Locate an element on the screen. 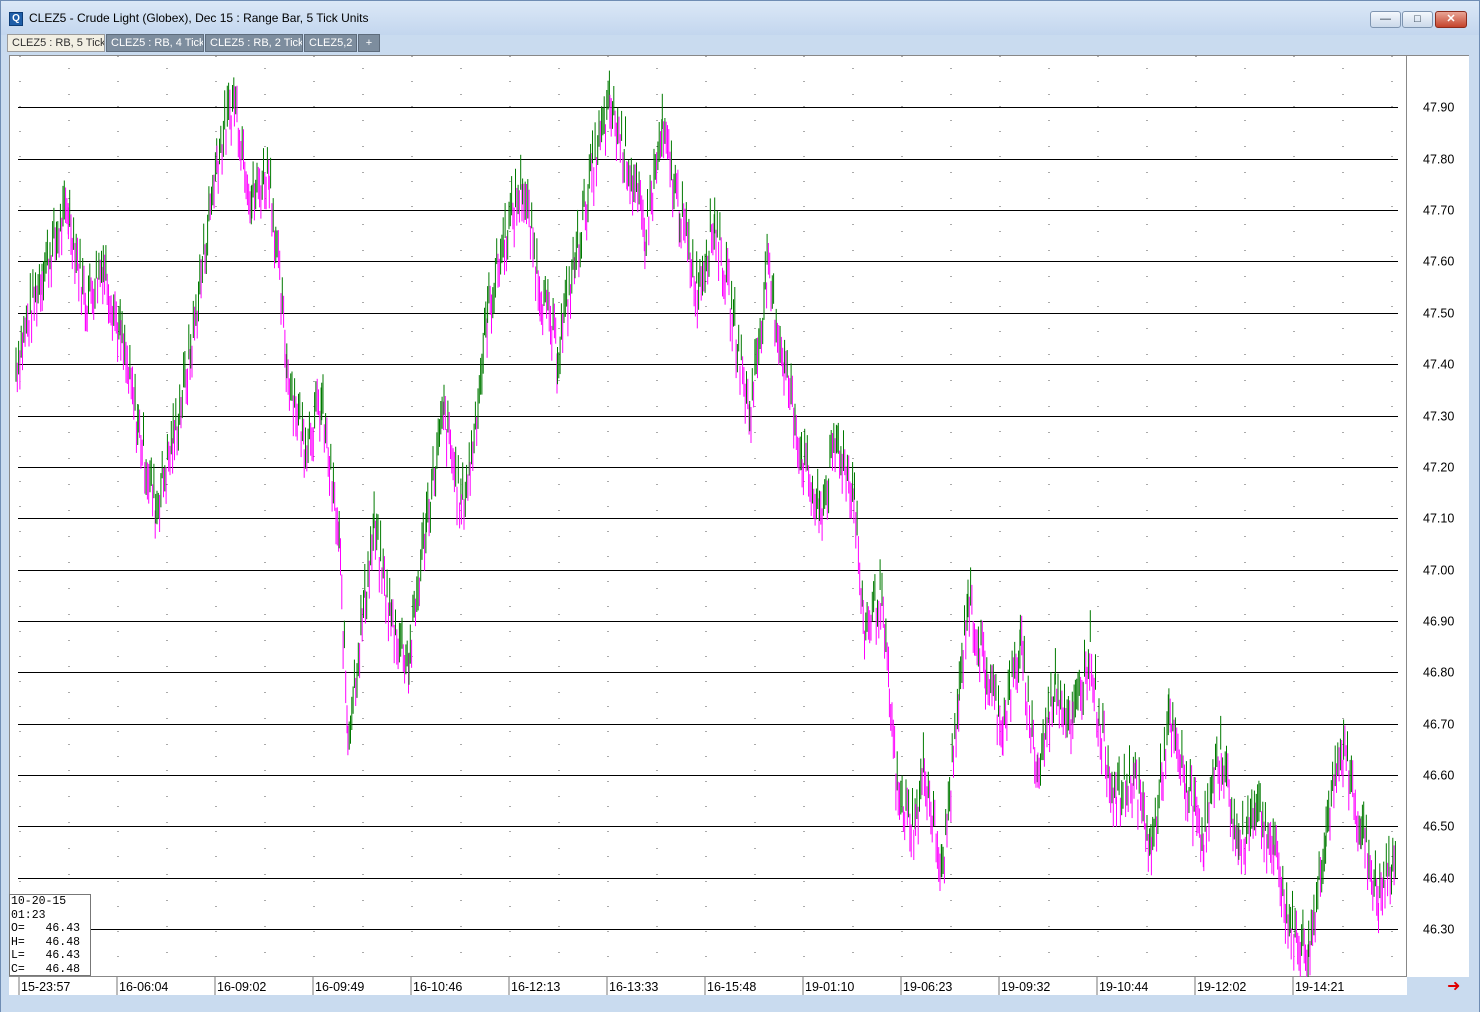 This screenshot has height=1012, width=1480. time-label-1: 16-06:04 is located at coordinates (143, 987).